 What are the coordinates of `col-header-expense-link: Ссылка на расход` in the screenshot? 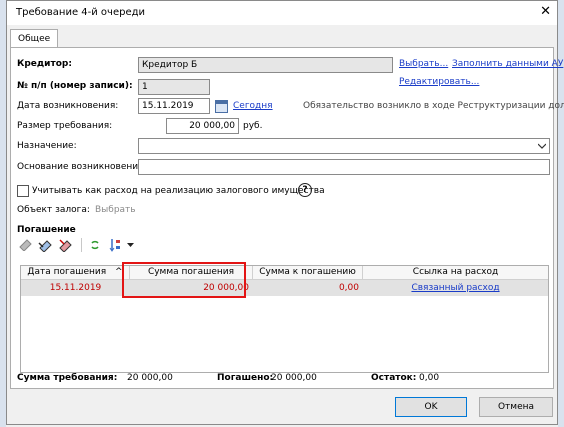 It's located at (455, 272).